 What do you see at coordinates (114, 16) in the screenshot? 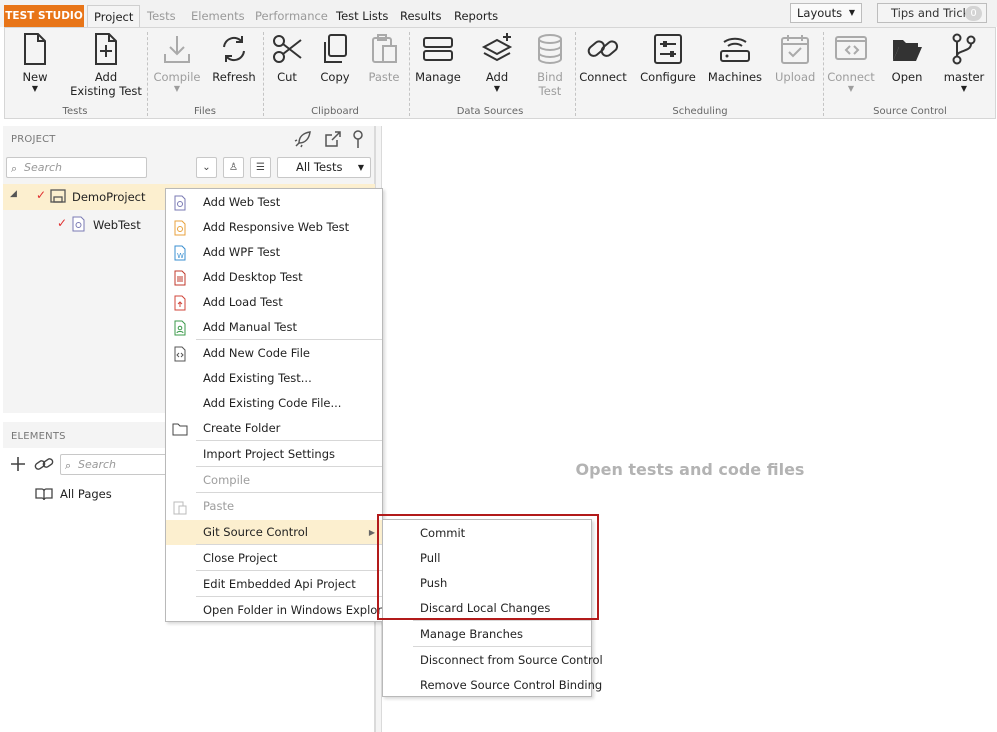
I see `tab-project: Project` at bounding box center [114, 16].